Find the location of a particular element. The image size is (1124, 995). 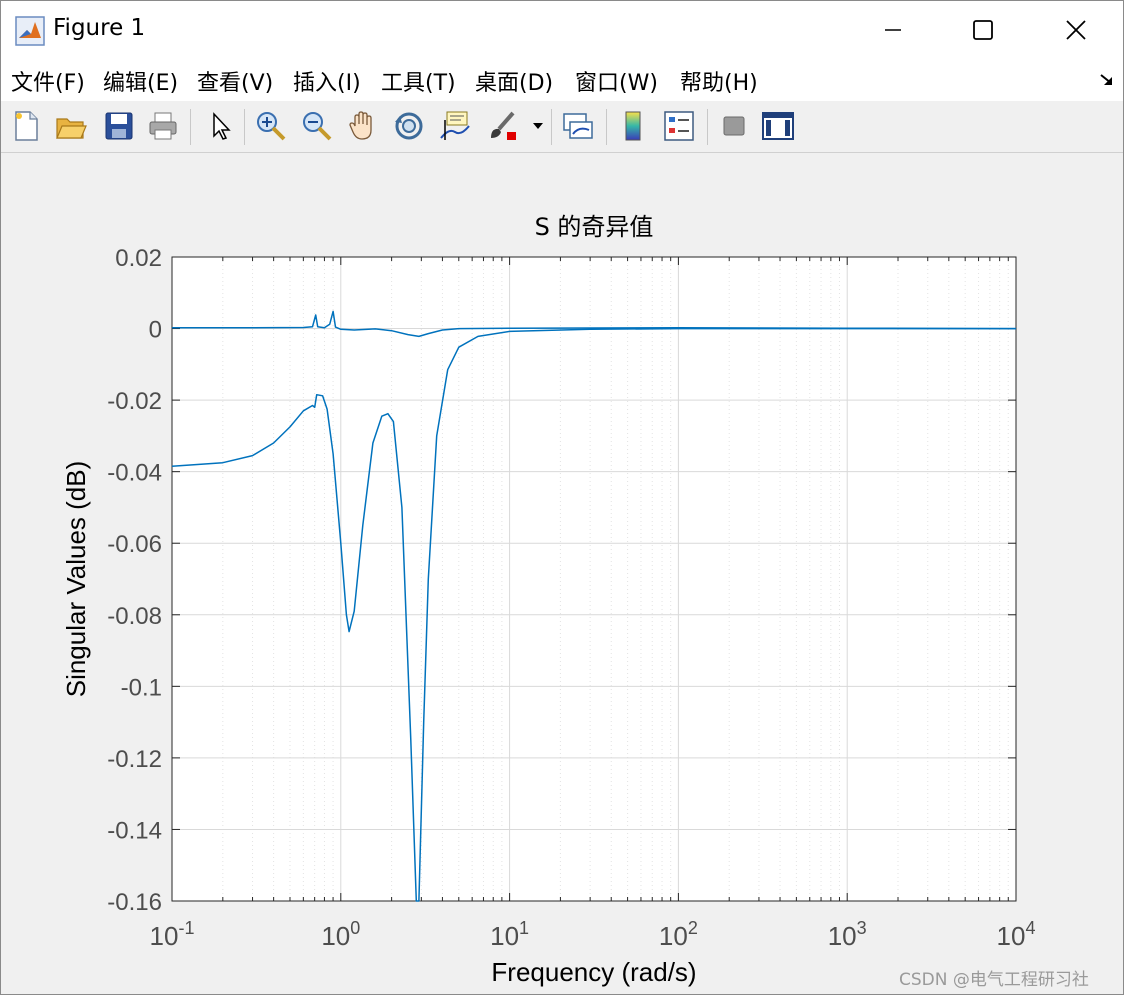

show-plot-tools-button is located at coordinates (778, 126).